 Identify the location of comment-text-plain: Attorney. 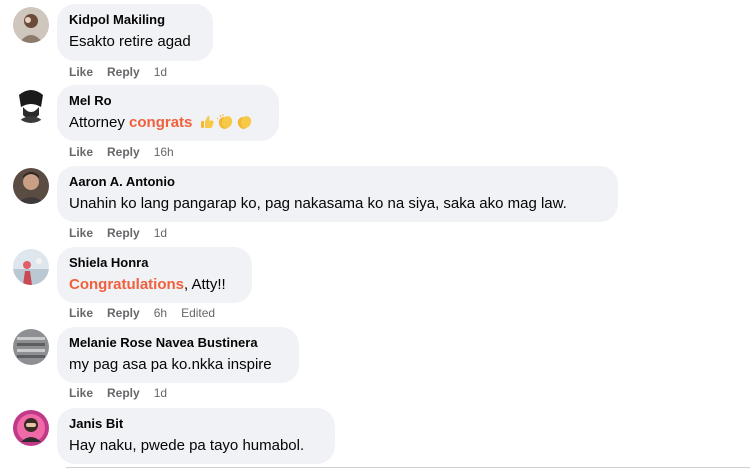
(99, 122).